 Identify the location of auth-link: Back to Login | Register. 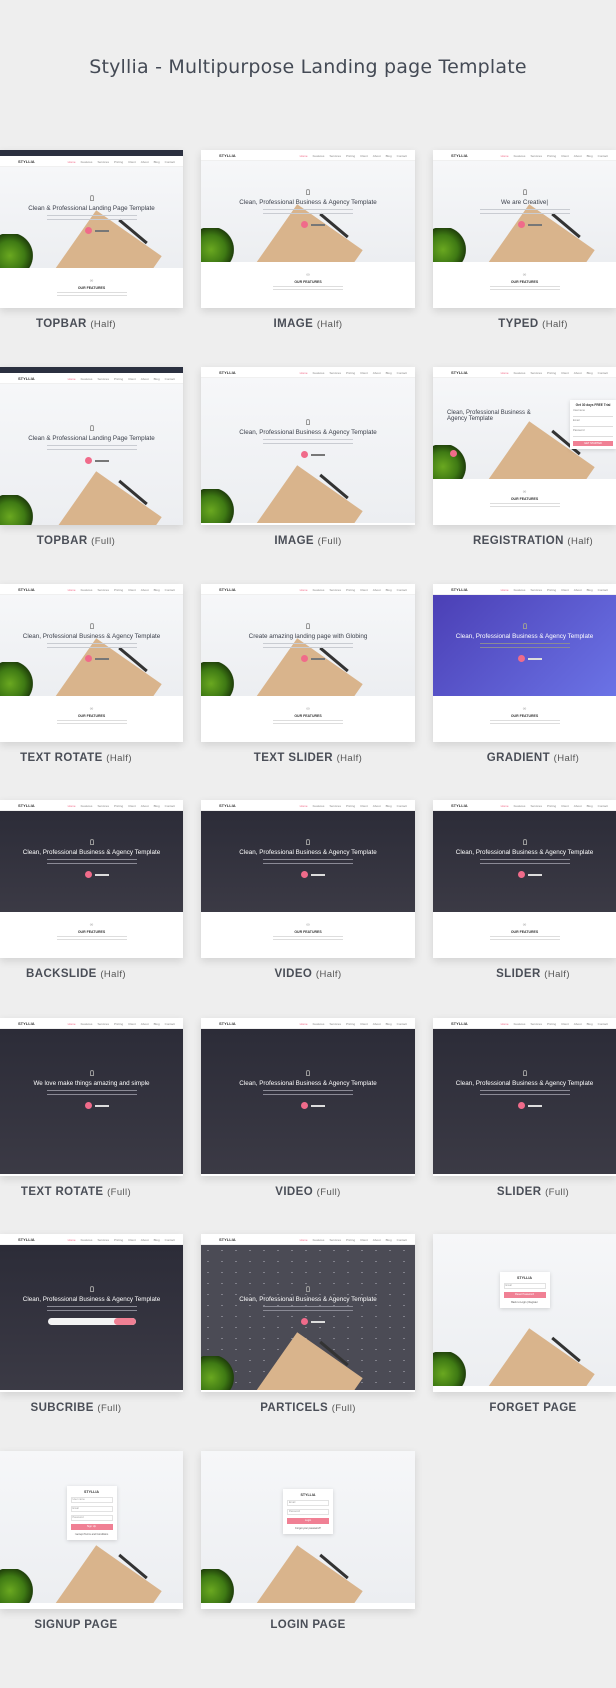
(525, 1302).